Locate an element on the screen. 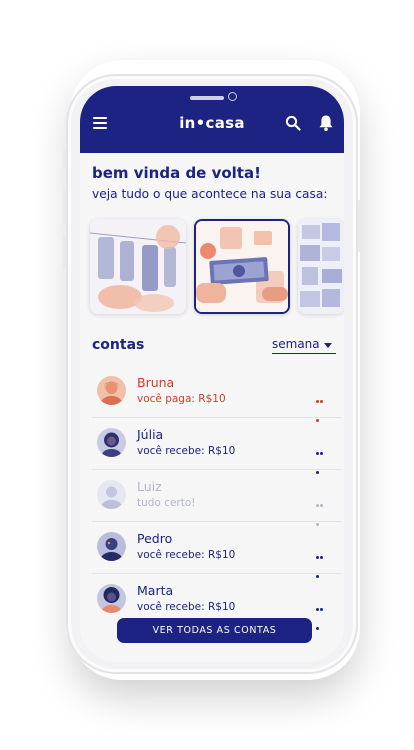 The height and width of the screenshot is (750, 414). phone-volume-down is located at coordinates (64, 252).